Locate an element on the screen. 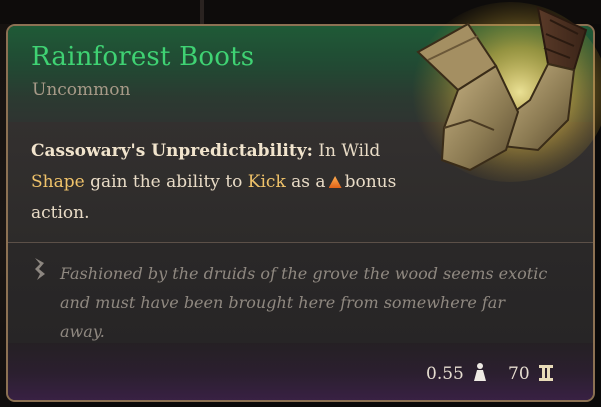  gold-value: 70 is located at coordinates (519, 374).